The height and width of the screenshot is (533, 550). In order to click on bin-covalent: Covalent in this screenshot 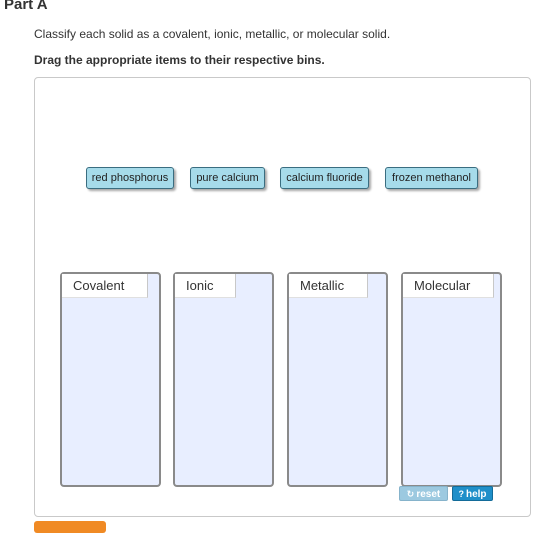, I will do `click(110, 379)`.